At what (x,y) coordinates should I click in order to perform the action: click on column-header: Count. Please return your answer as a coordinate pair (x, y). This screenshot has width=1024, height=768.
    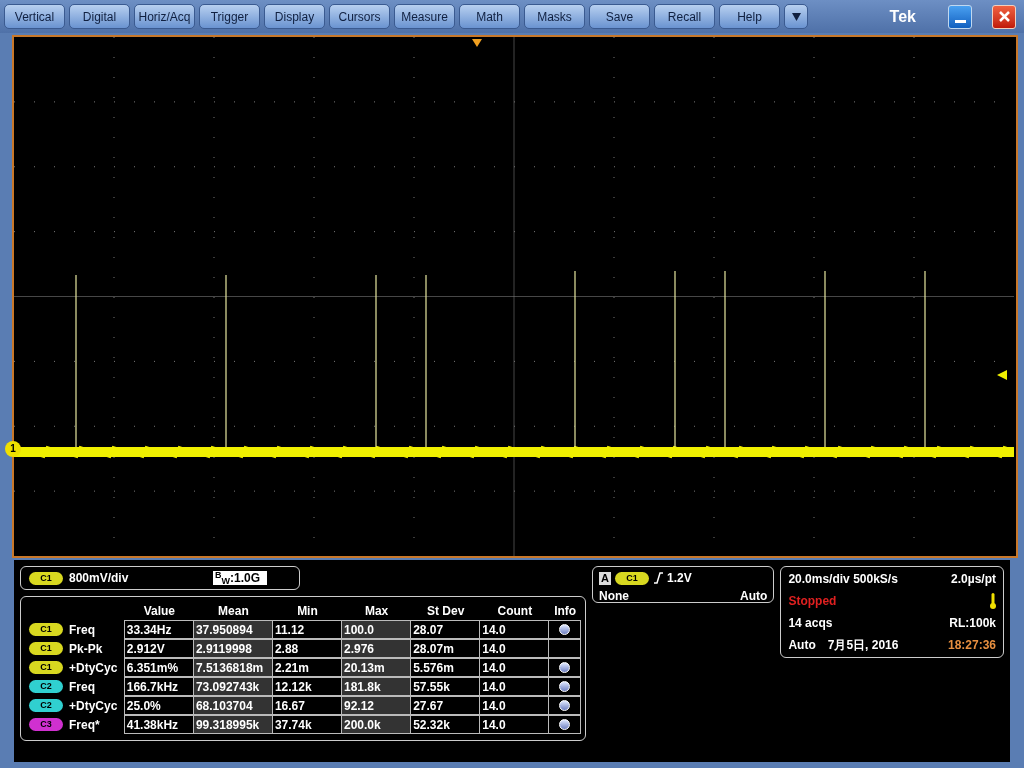
    Looking at the image, I should click on (515, 611).